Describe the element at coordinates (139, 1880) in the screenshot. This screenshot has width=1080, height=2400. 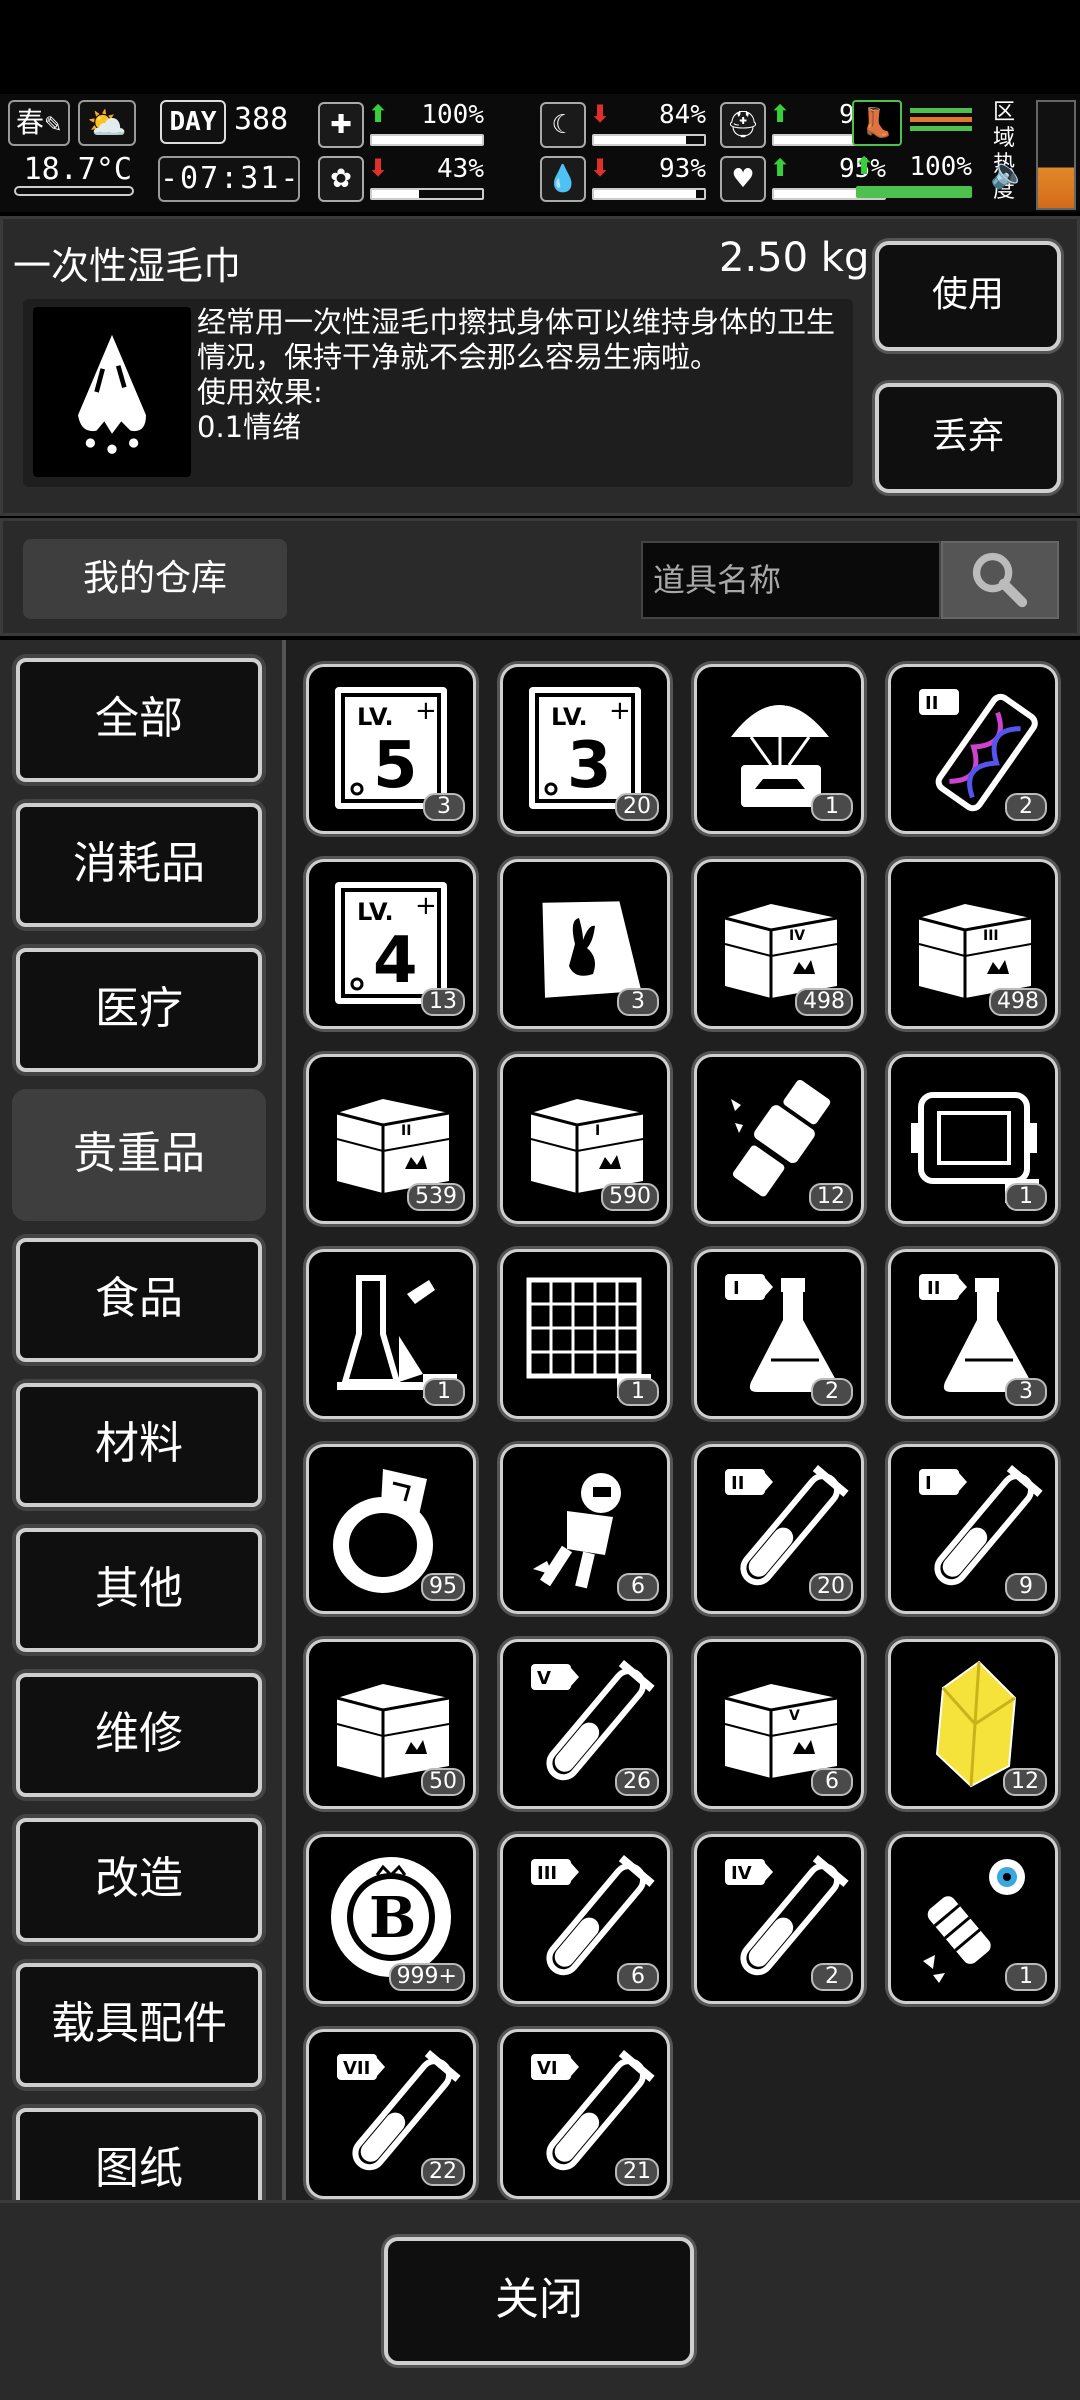
I see `category-tab-8: 改造` at that location.